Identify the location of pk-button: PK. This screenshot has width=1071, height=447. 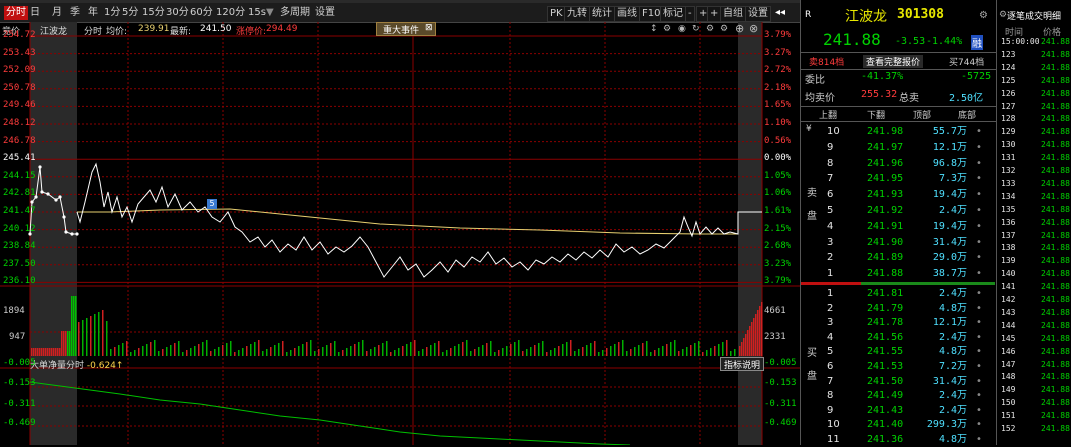
(556, 14).